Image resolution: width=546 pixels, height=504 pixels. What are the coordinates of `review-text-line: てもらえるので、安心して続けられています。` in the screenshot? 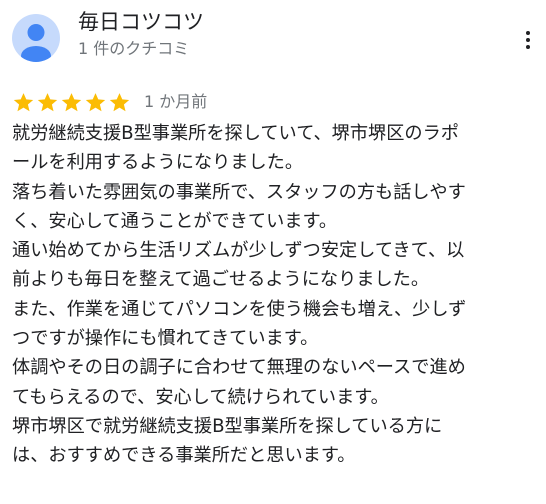 It's located at (200, 397).